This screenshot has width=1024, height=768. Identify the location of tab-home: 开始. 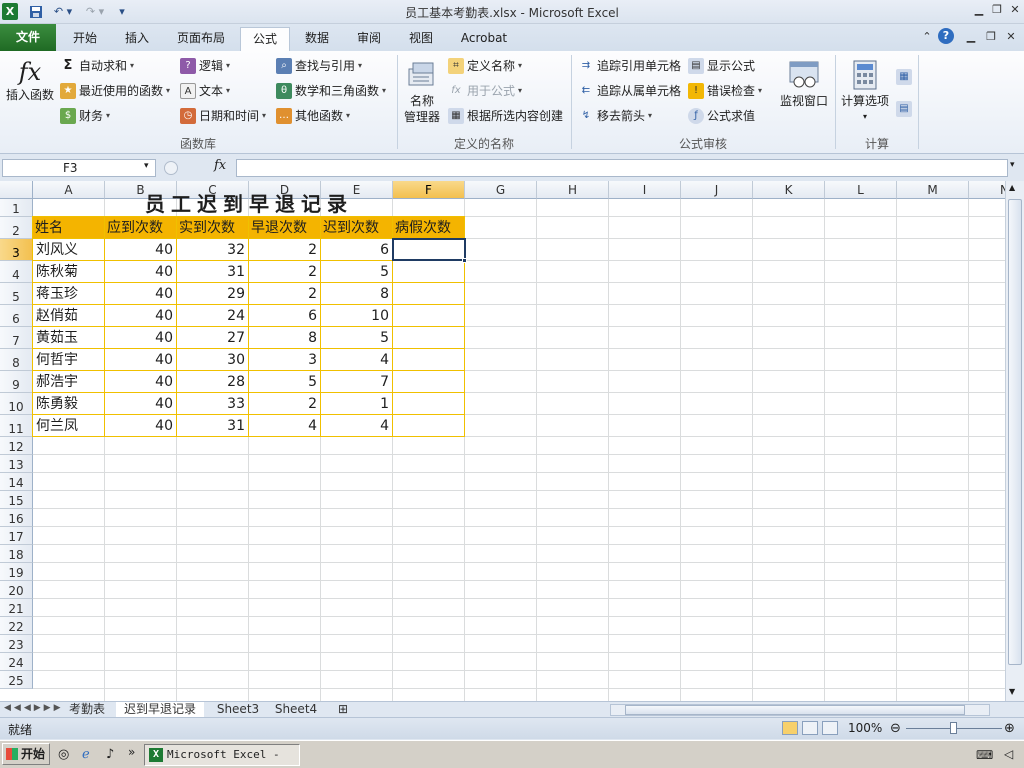
(85, 38).